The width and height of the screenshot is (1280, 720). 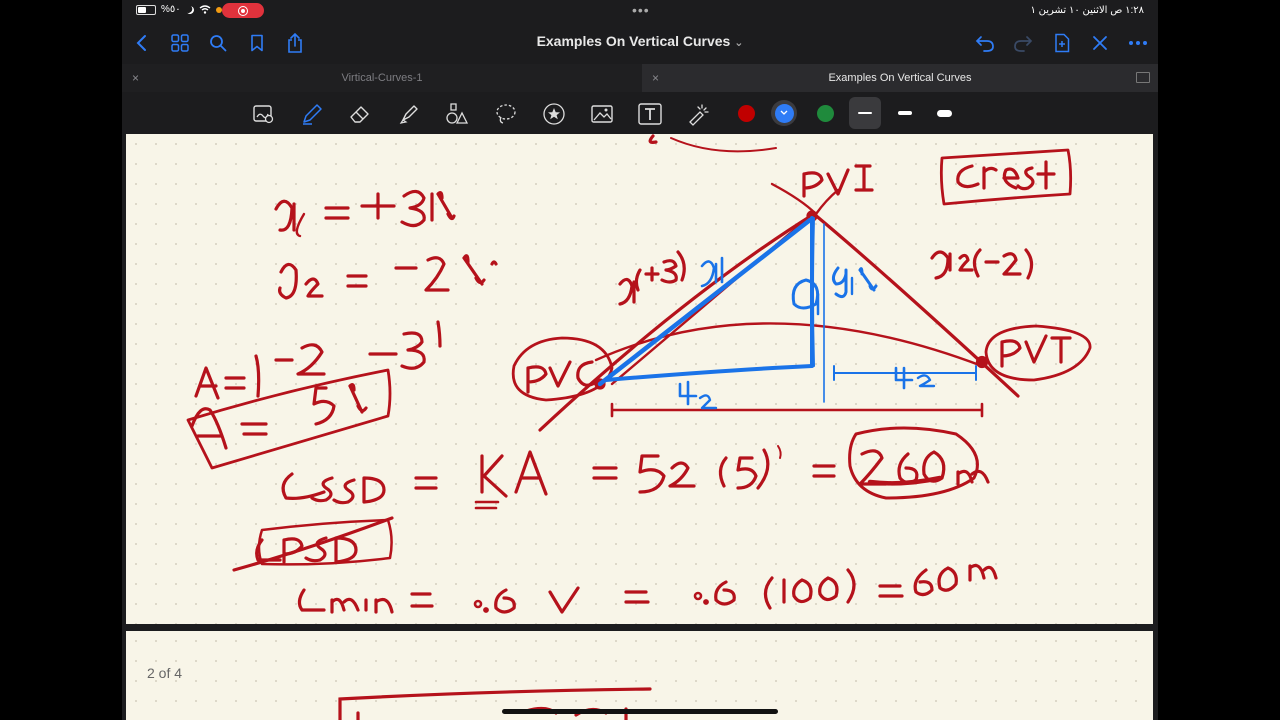 What do you see at coordinates (825, 113) in the screenshot?
I see `color-swatch-green` at bounding box center [825, 113].